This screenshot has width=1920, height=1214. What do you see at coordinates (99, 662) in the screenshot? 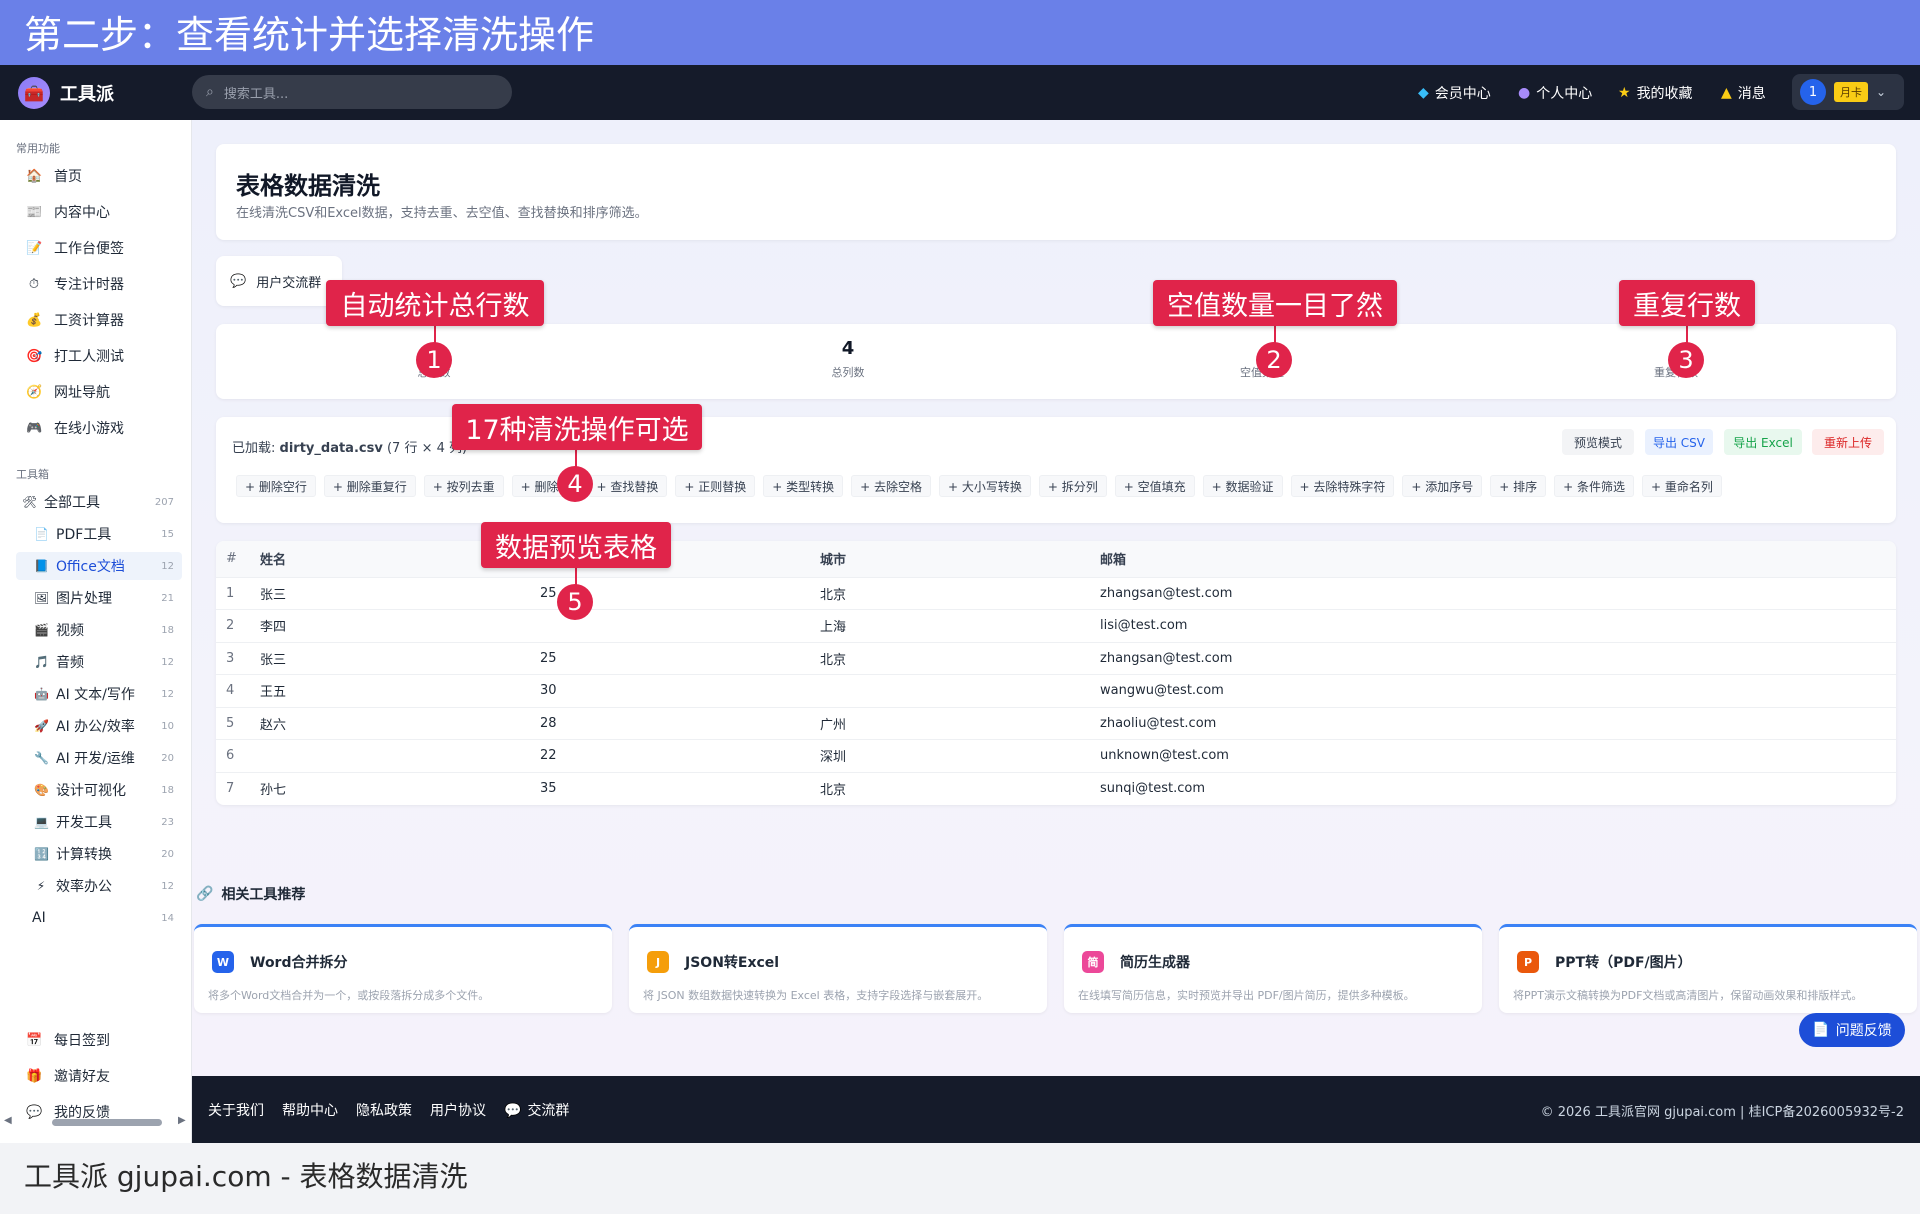
I see `sidebar-item-audio: 🎵 音频 12` at bounding box center [99, 662].